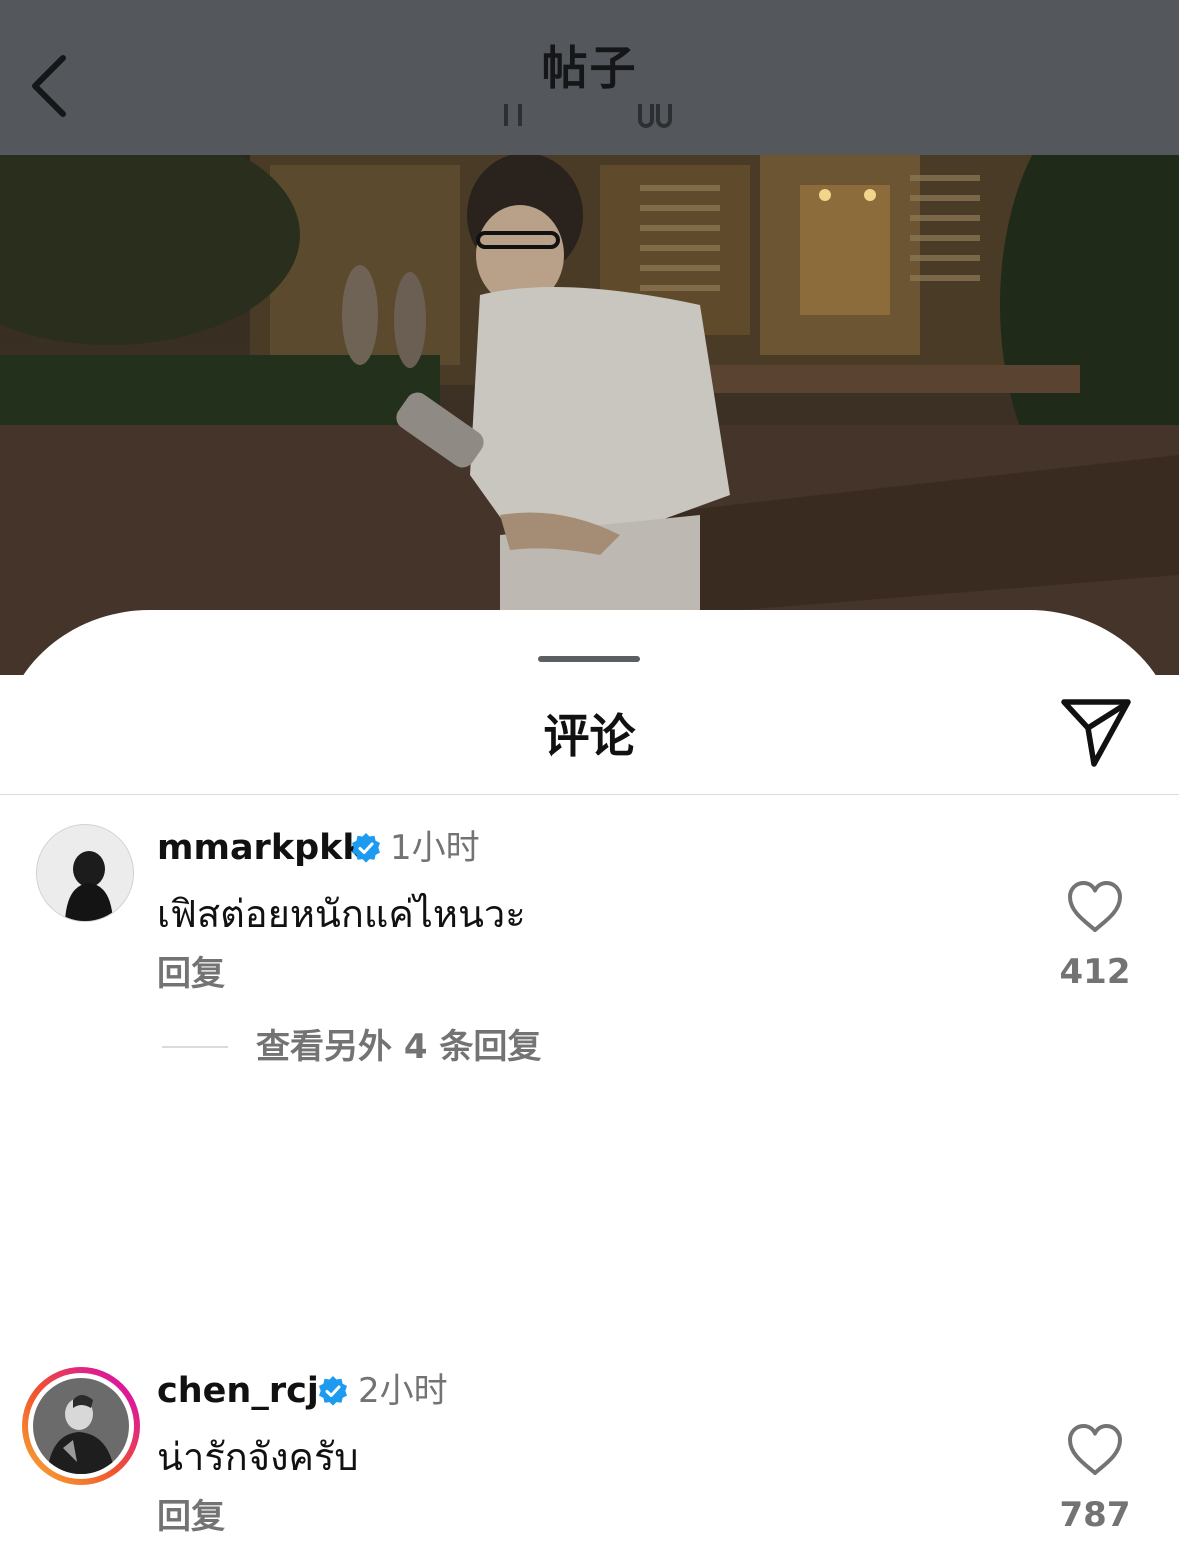  Describe the element at coordinates (341, 914) in the screenshot. I see `comment-text: เฟิสต่อยหนักแค่ไหนวะ` at that location.